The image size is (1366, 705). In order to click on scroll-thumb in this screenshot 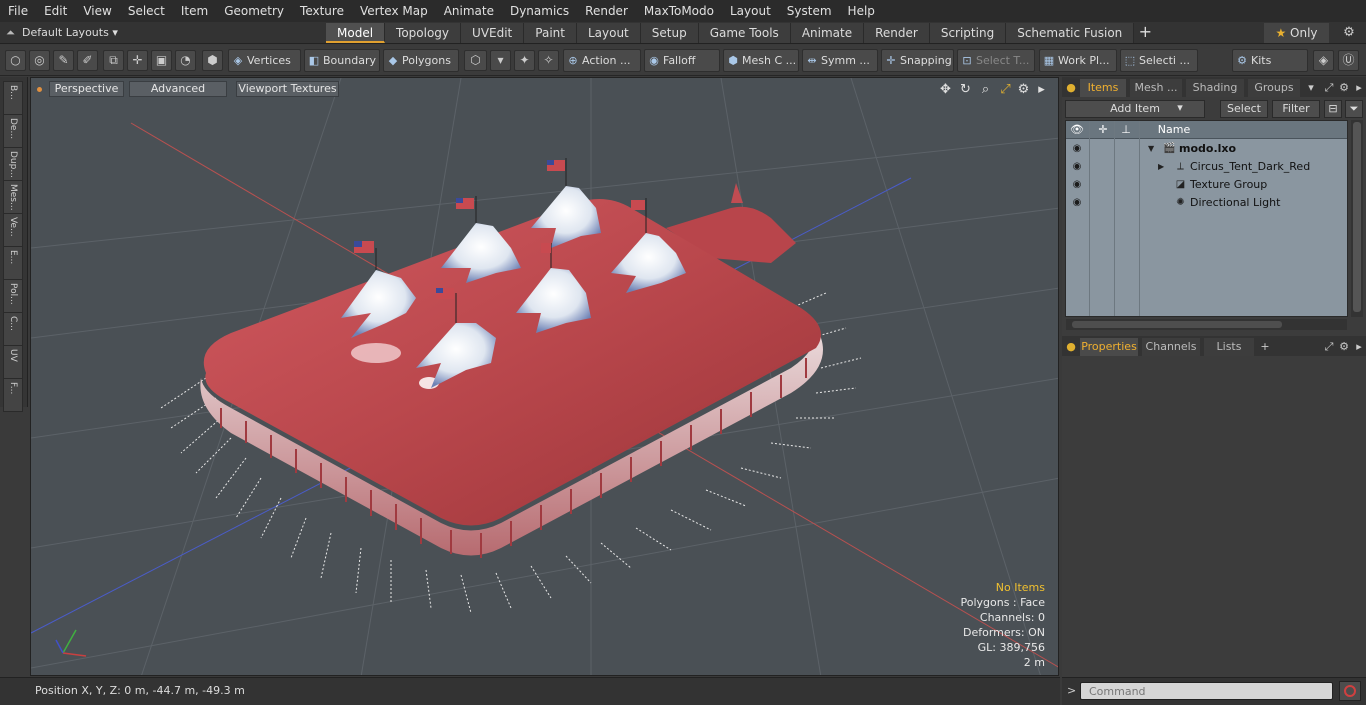, I will do `click(1177, 324)`.